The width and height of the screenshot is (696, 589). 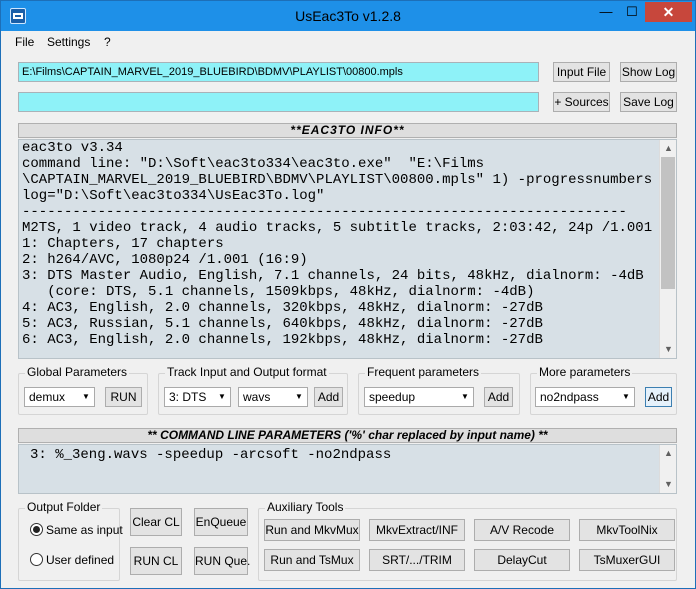 I want to click on output-folder-group: Output Folder Same as input User defined, so click(x=70, y=540).